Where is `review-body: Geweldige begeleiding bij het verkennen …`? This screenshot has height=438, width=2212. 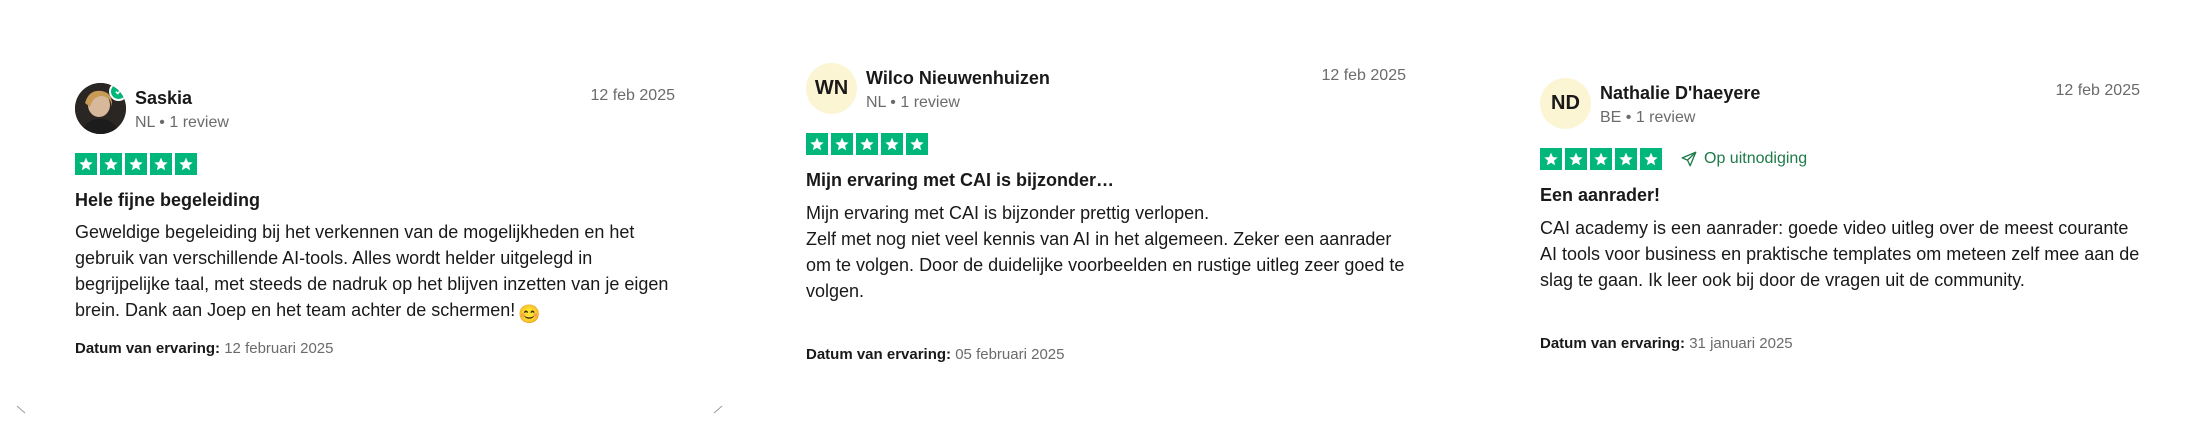
review-body: Geweldige begeleiding bij het verkennen … is located at coordinates (375, 273).